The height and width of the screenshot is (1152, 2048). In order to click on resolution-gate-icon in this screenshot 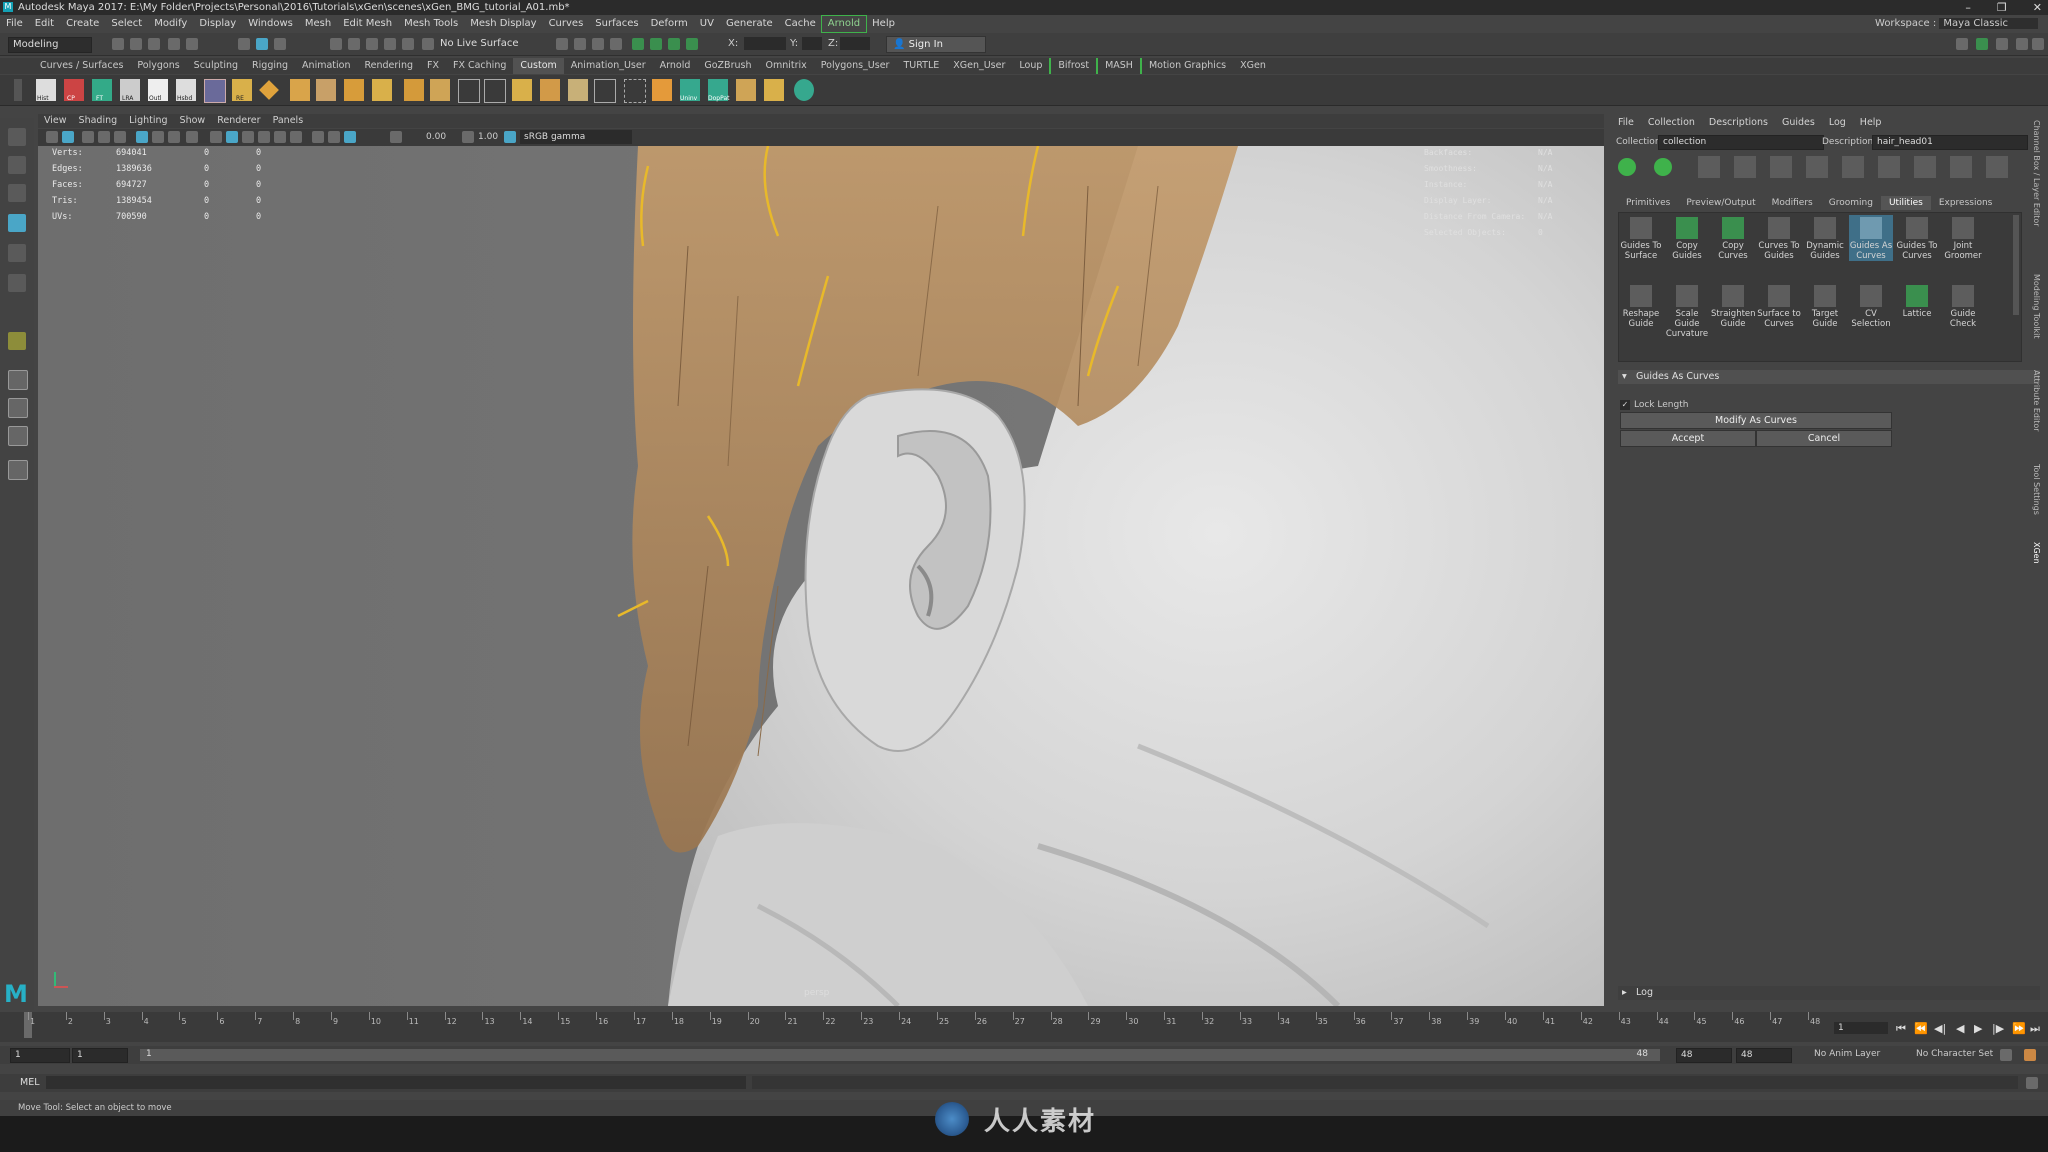, I will do `click(174, 137)`.